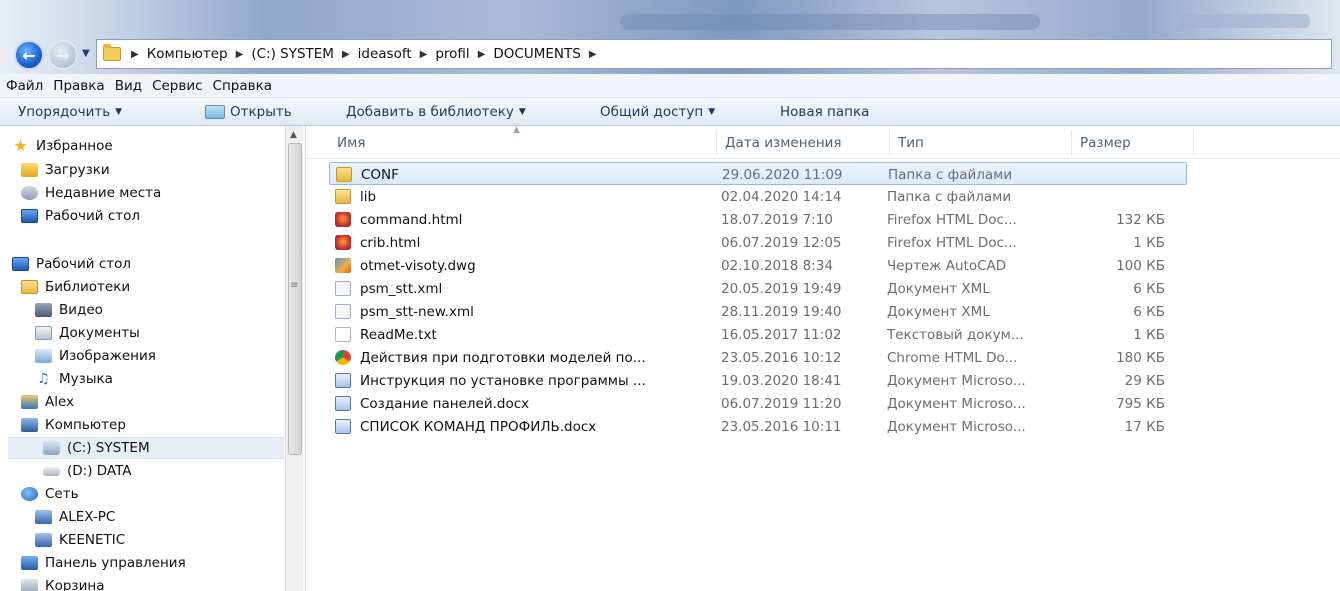 This screenshot has width=1340, height=591. What do you see at coordinates (452, 54) in the screenshot?
I see `breadcrumb-profil: profil` at bounding box center [452, 54].